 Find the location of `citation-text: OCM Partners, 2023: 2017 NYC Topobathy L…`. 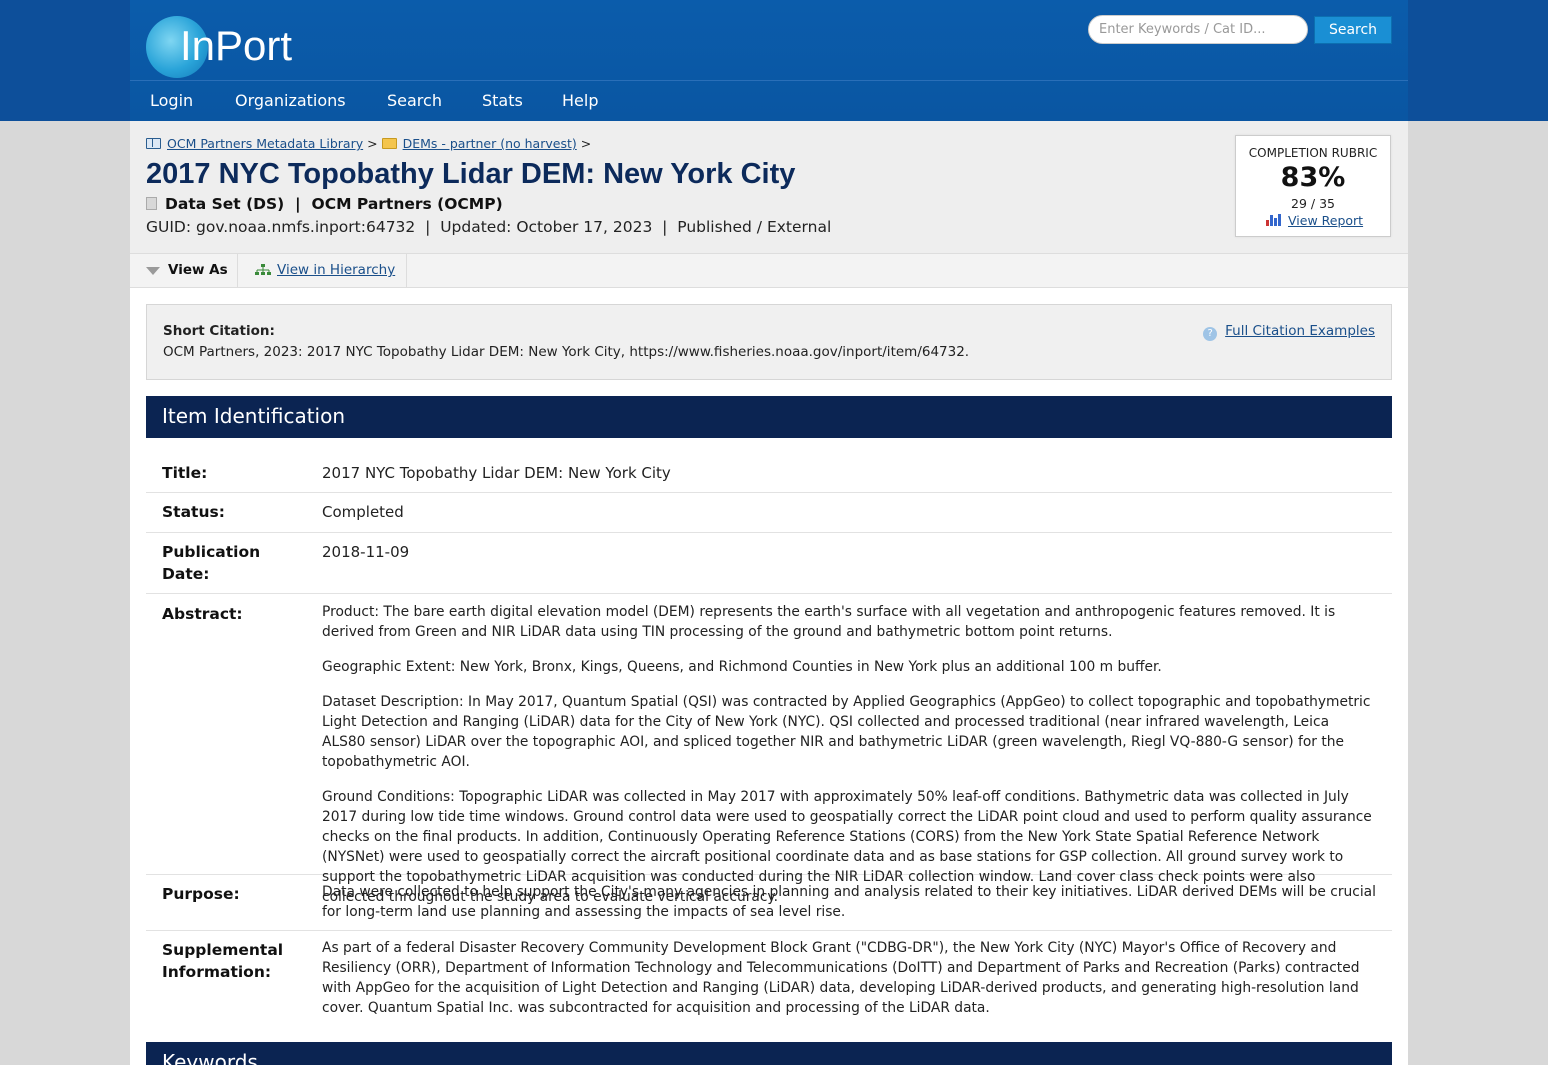

citation-text: OCM Partners, 2023: 2017 NYC Topobathy L… is located at coordinates (566, 352).